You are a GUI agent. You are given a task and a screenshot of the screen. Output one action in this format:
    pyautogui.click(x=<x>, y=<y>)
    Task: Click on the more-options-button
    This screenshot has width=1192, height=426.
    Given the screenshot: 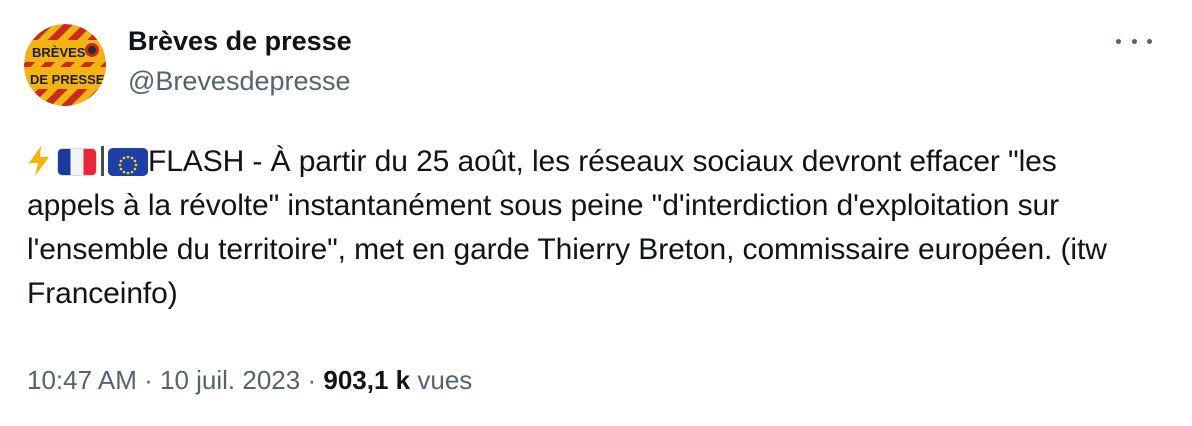 What is the action you would take?
    pyautogui.click(x=1134, y=41)
    